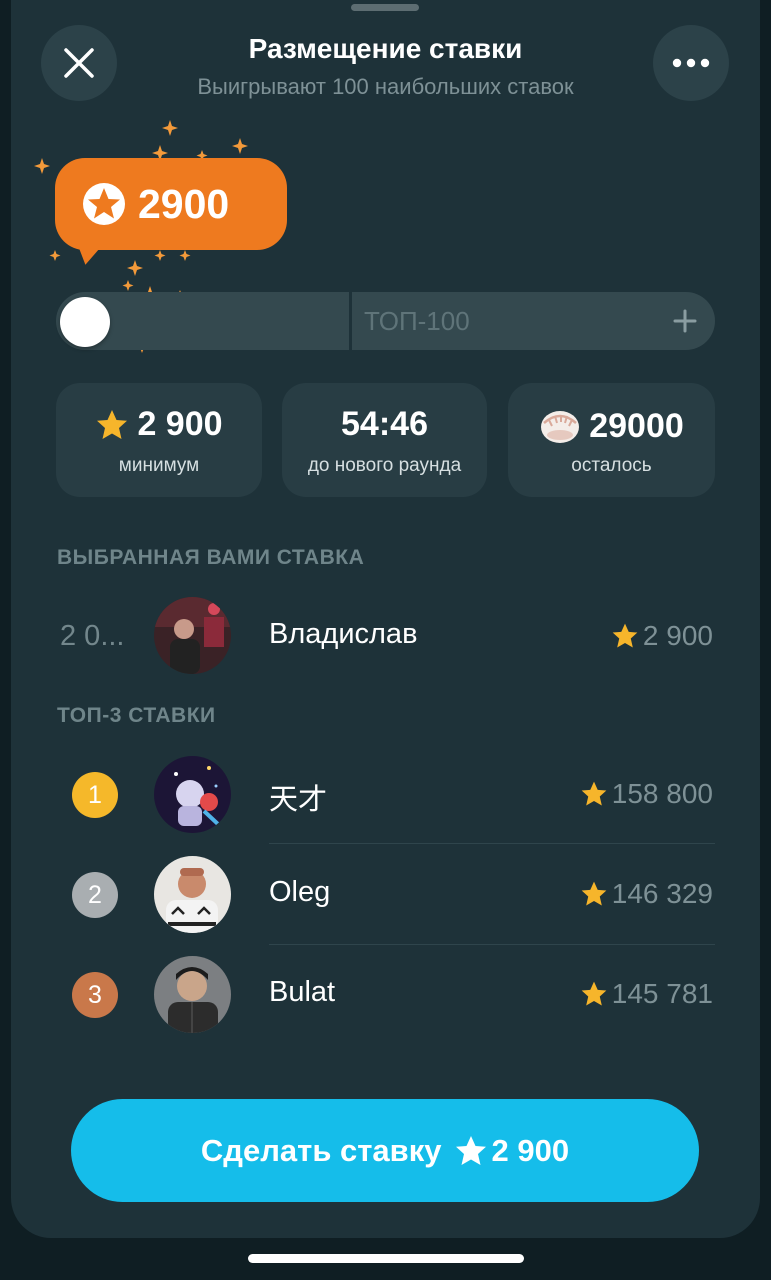 The width and height of the screenshot is (771, 1280). Describe the element at coordinates (677, 635) in the screenshot. I see `my-bid-amount-value: 2 900` at that location.